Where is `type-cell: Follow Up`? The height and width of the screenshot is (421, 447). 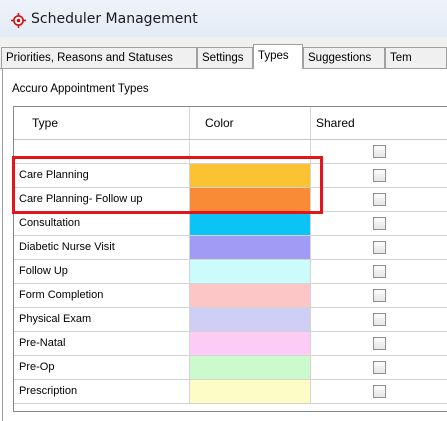 type-cell: Follow Up is located at coordinates (102, 271).